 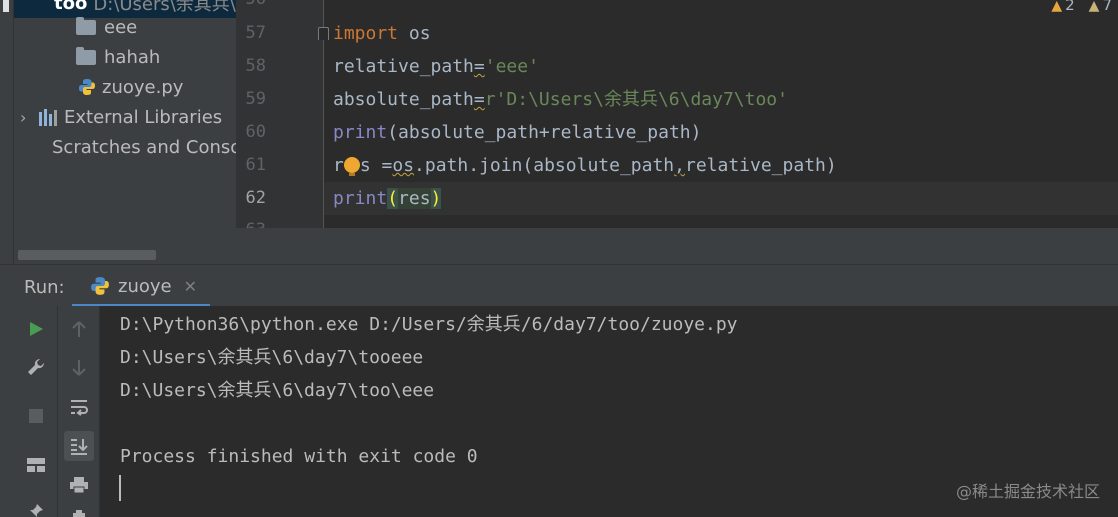 I want to click on code-text: ,, so click(x=679, y=165).